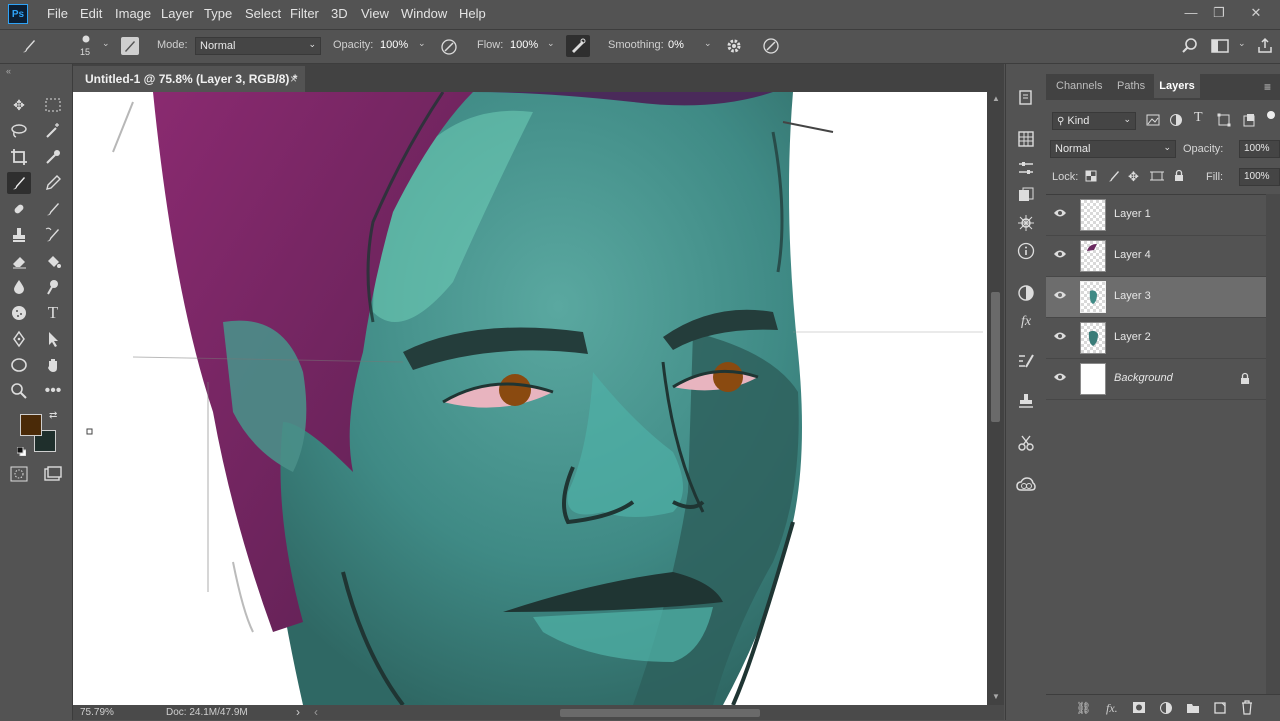 The width and height of the screenshot is (1280, 721). I want to click on close-tab-button: ×, so click(293, 79).